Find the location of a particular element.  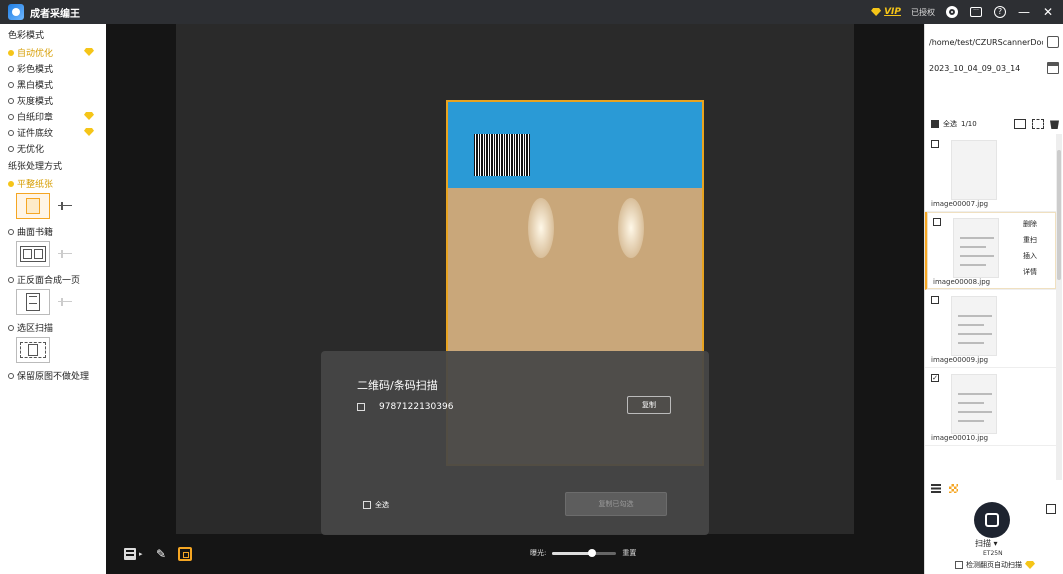

feedback-icon: ··· is located at coordinates (976, 12).